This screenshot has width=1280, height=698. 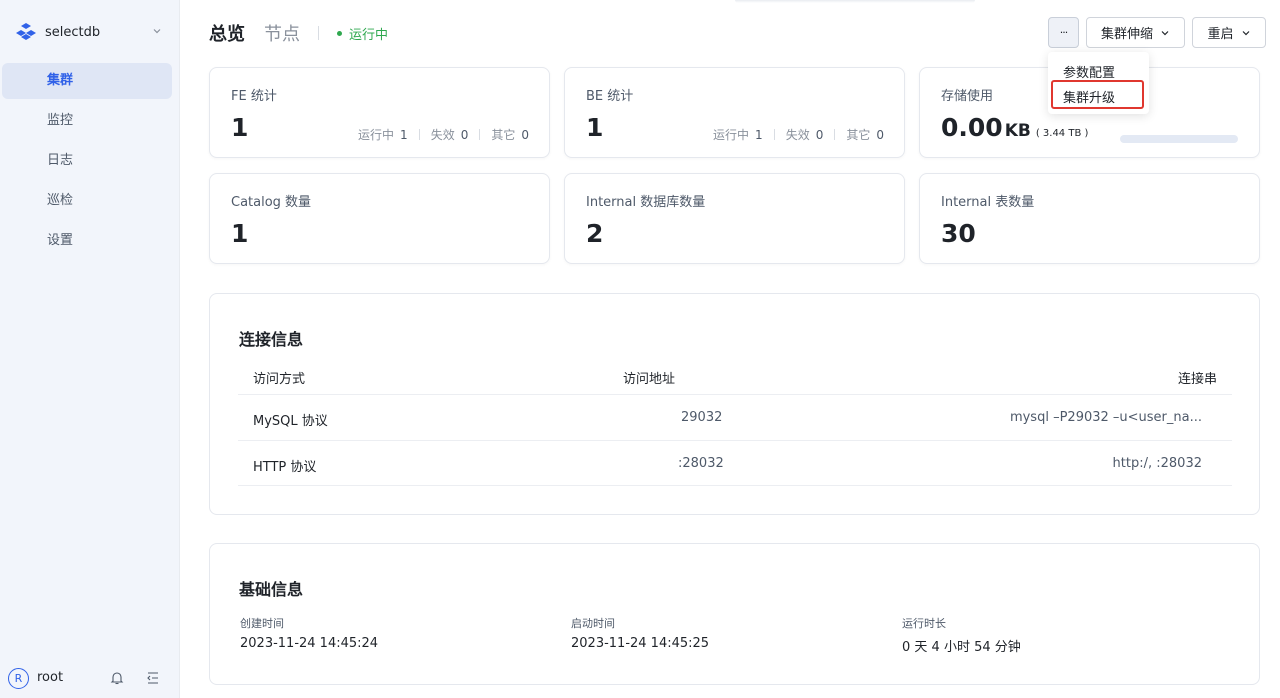 What do you see at coordinates (87, 161) in the screenshot?
I see `sidebar-item-logs: 日志` at bounding box center [87, 161].